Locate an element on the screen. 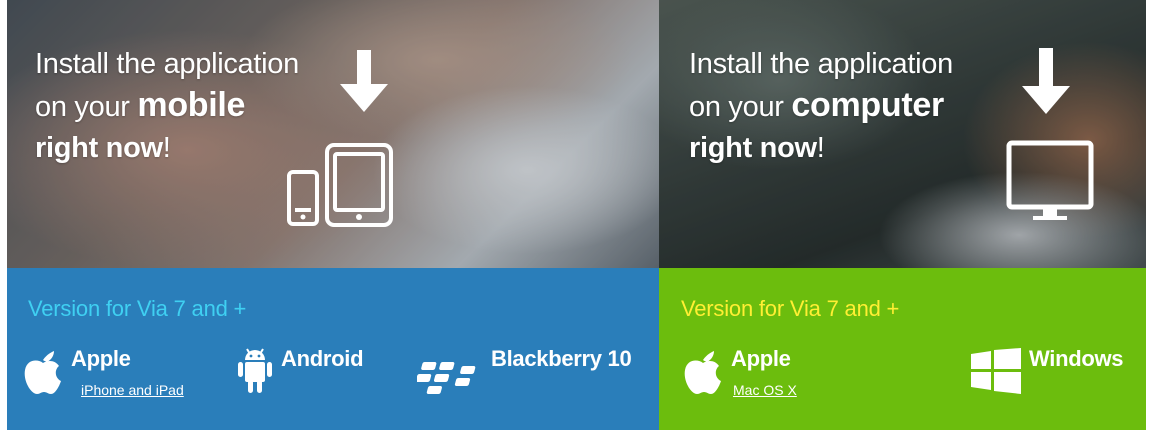 This screenshot has height=430, width=1151. computer-version-label: Version for Via 7 and + is located at coordinates (790, 308).